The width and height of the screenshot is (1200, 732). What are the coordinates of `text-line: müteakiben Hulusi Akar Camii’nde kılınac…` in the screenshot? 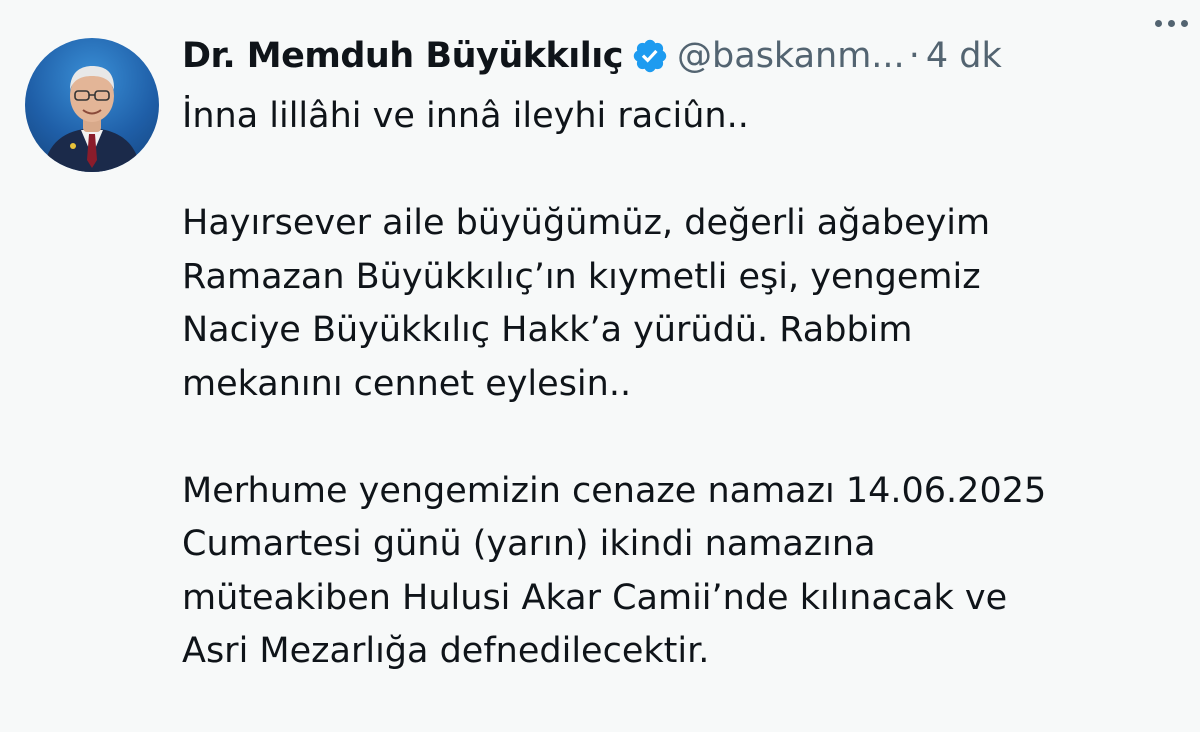 It's located at (595, 597).